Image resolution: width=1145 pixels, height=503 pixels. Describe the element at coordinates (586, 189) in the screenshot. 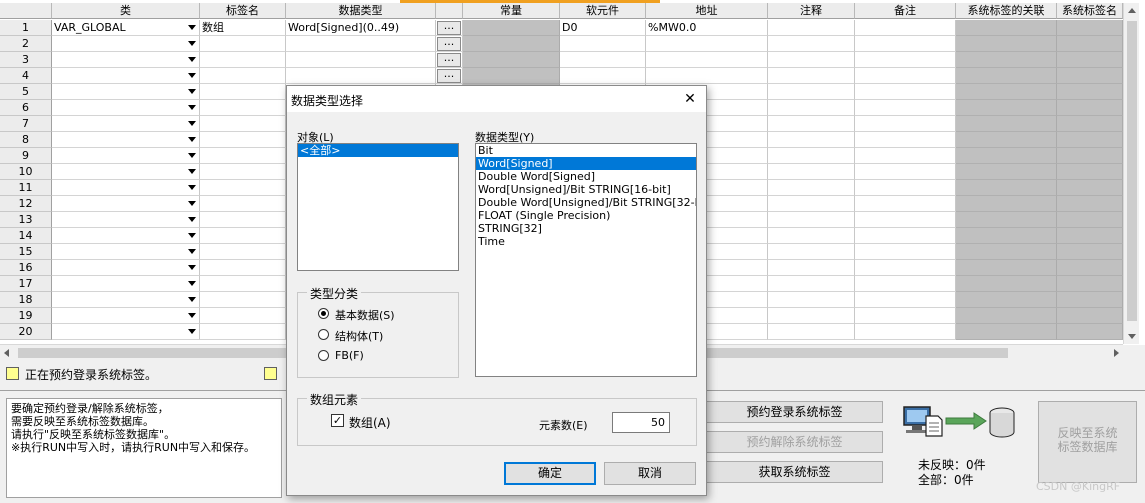

I see `datatype-item-word-unsigned: Word[Unsigned]/Bit STRING[16-bit]` at that location.